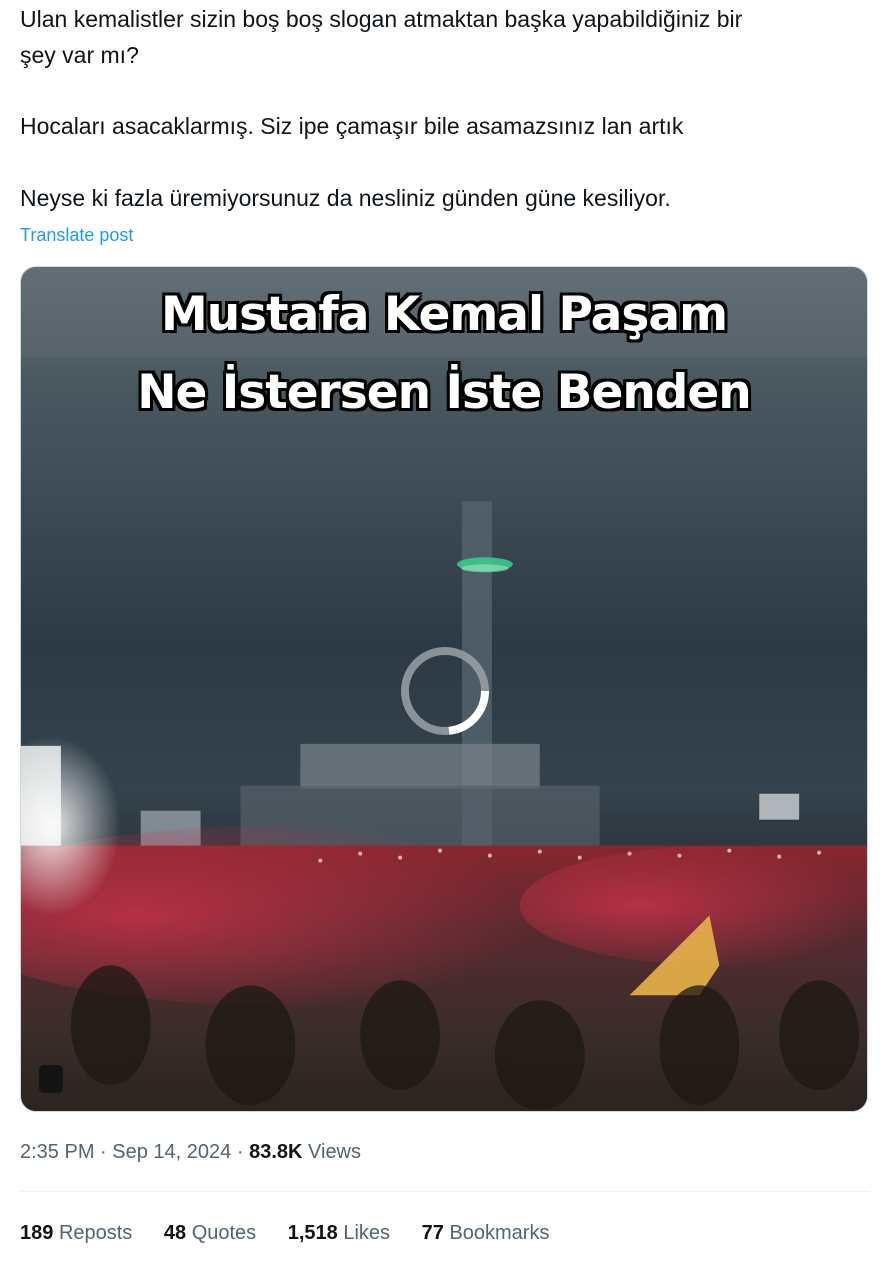  What do you see at coordinates (335, 1152) in the screenshot?
I see `views-label: Views` at bounding box center [335, 1152].